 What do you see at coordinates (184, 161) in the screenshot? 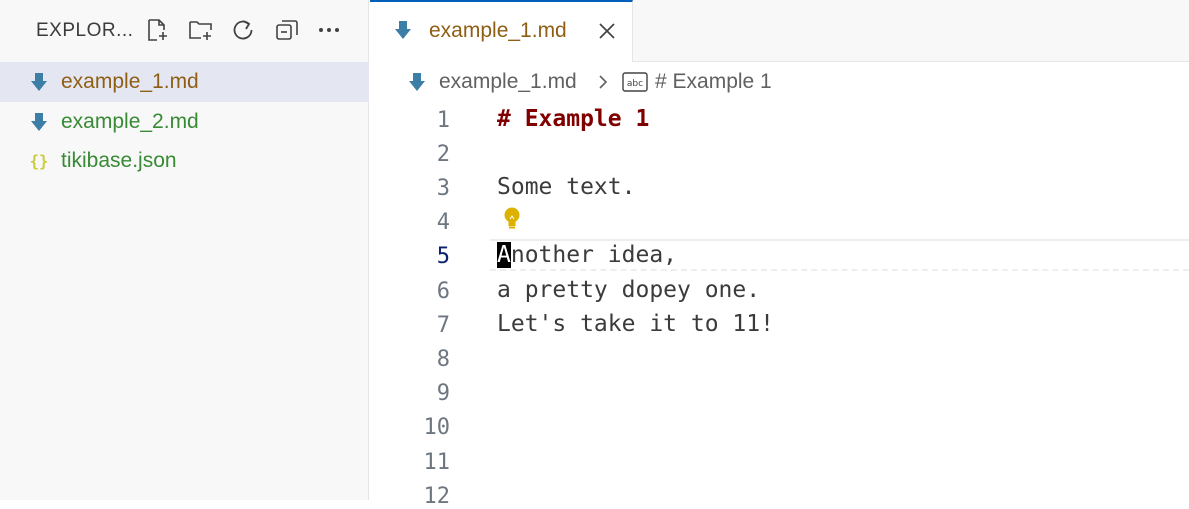
I see `file-item-tikibase-json: {} tikibase.json` at bounding box center [184, 161].